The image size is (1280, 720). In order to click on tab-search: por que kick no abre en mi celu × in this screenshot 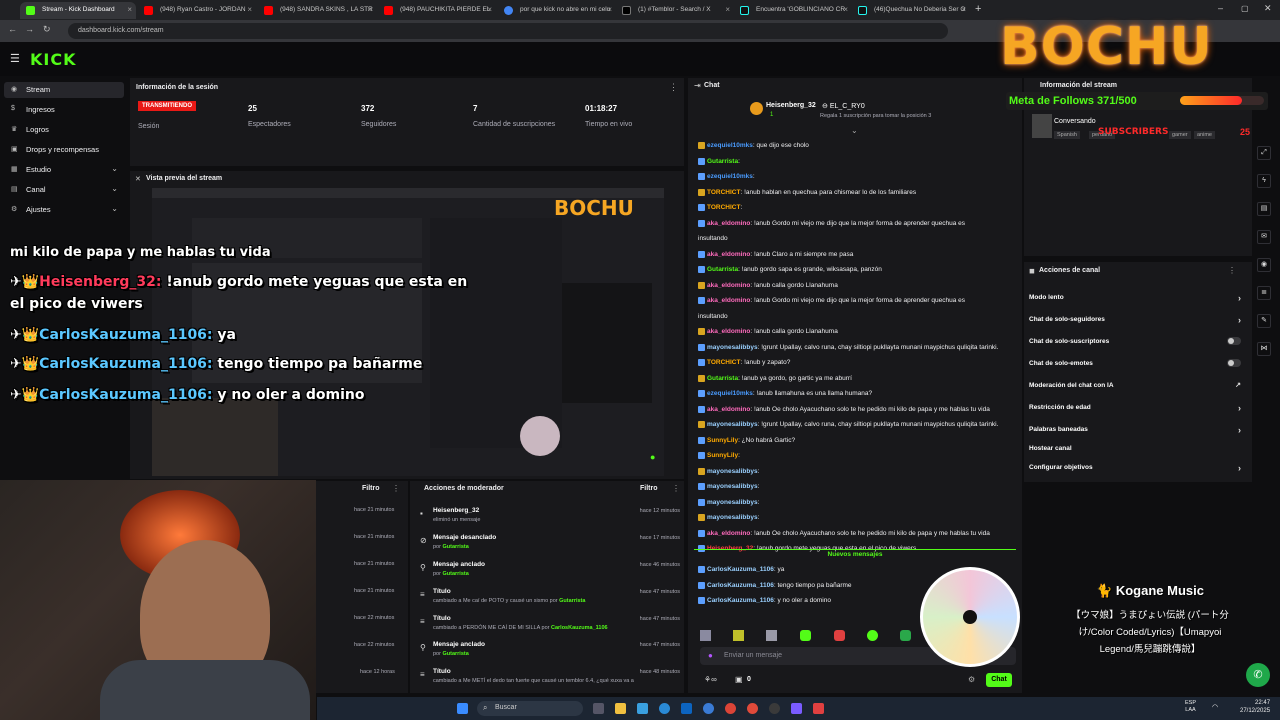, I will do `click(557, 10)`.